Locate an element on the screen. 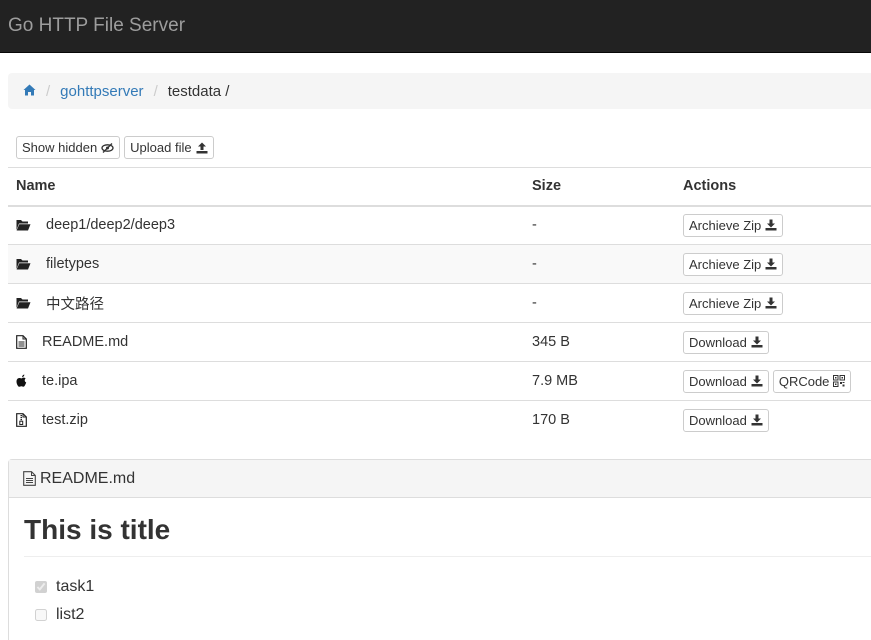  readme-heading: This is title is located at coordinates (447, 535).